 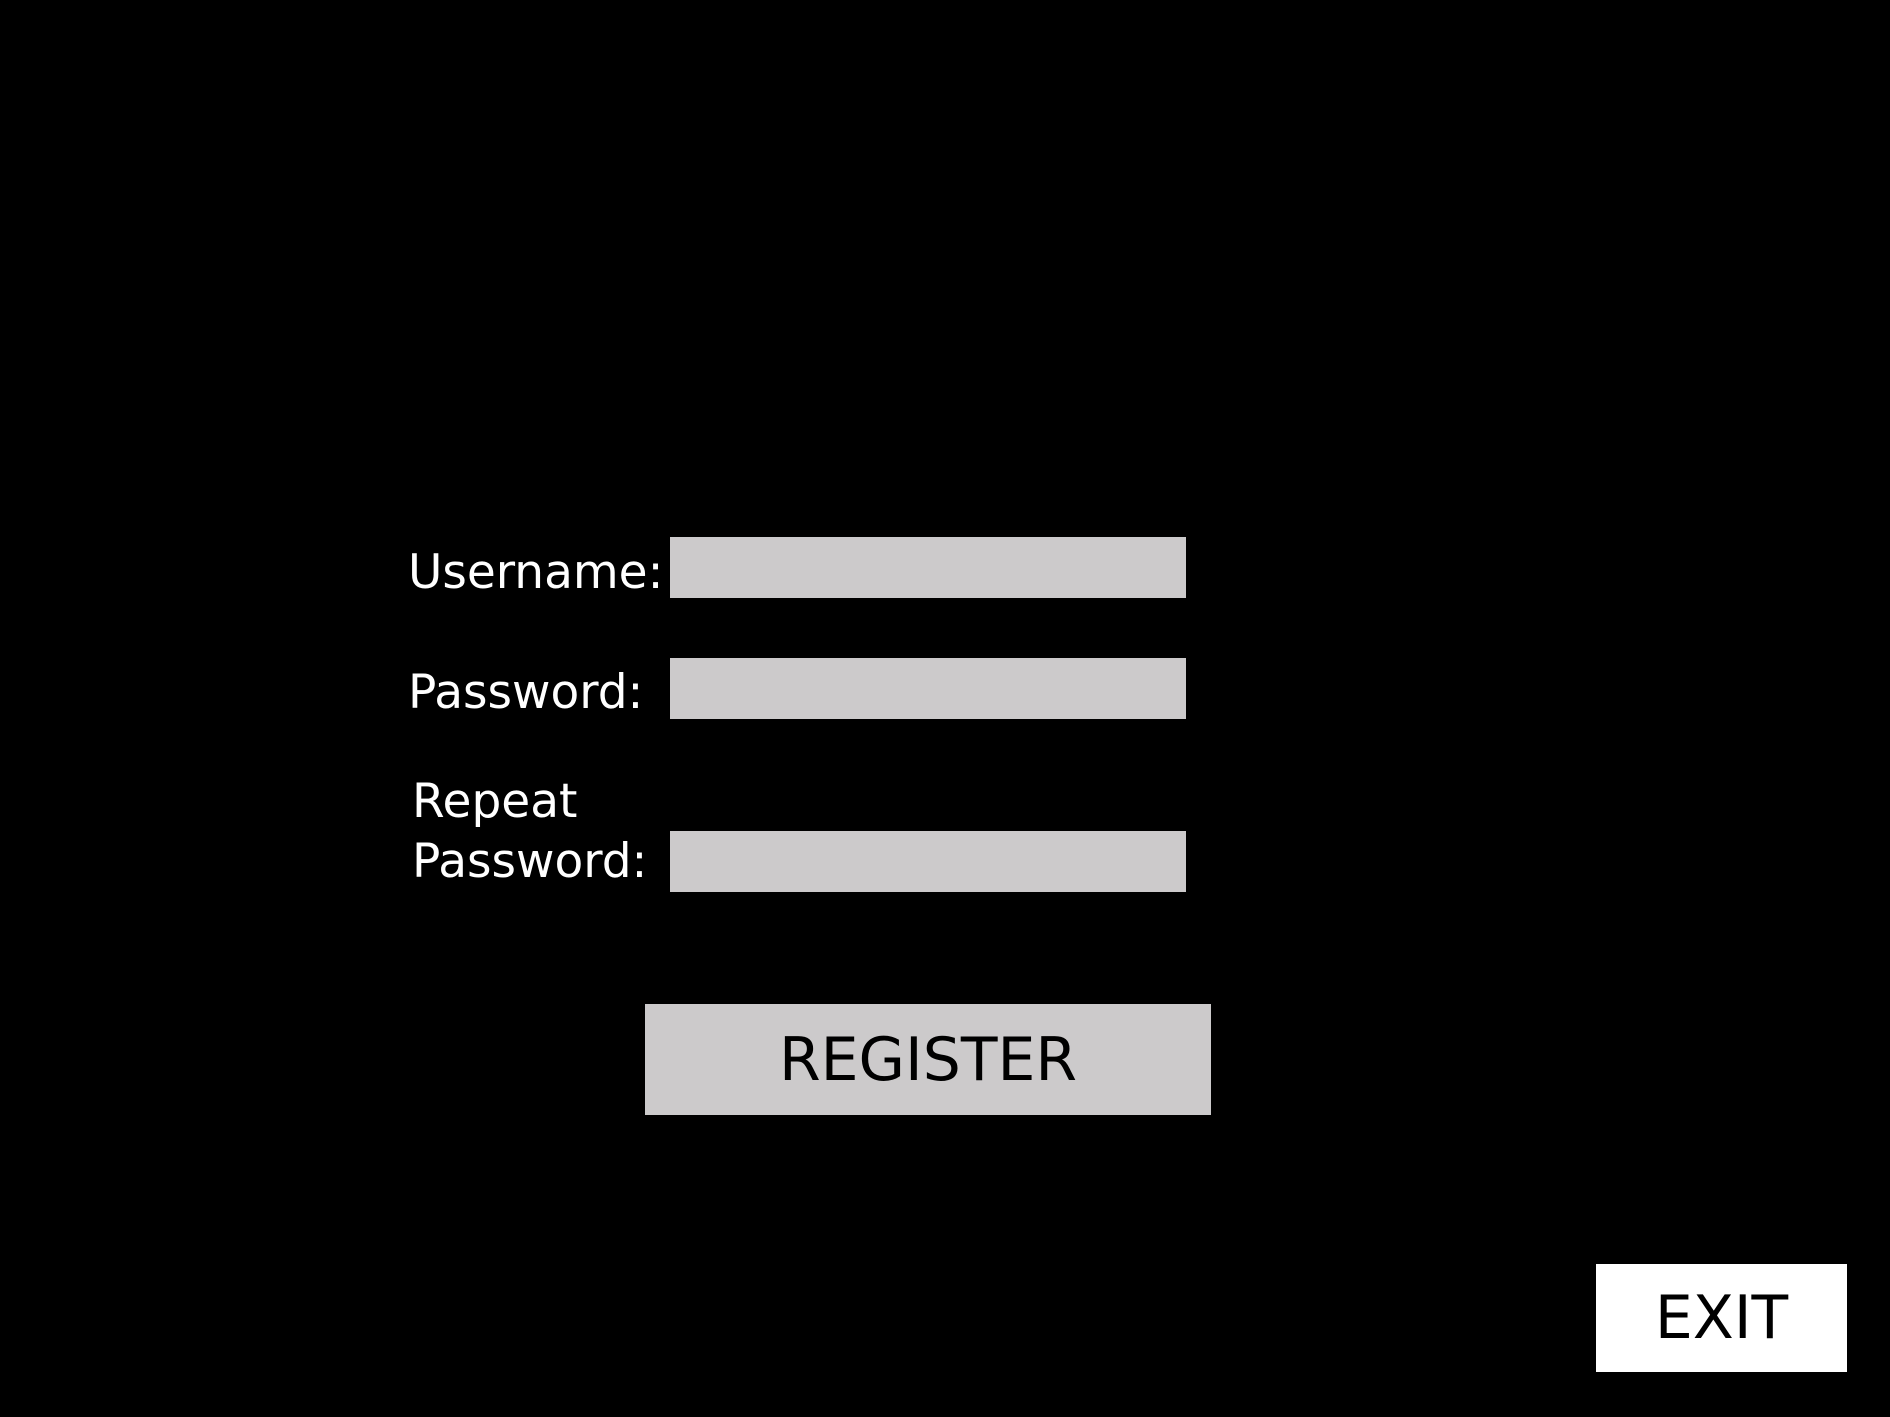 I want to click on username-label: Username:, so click(x=536, y=572).